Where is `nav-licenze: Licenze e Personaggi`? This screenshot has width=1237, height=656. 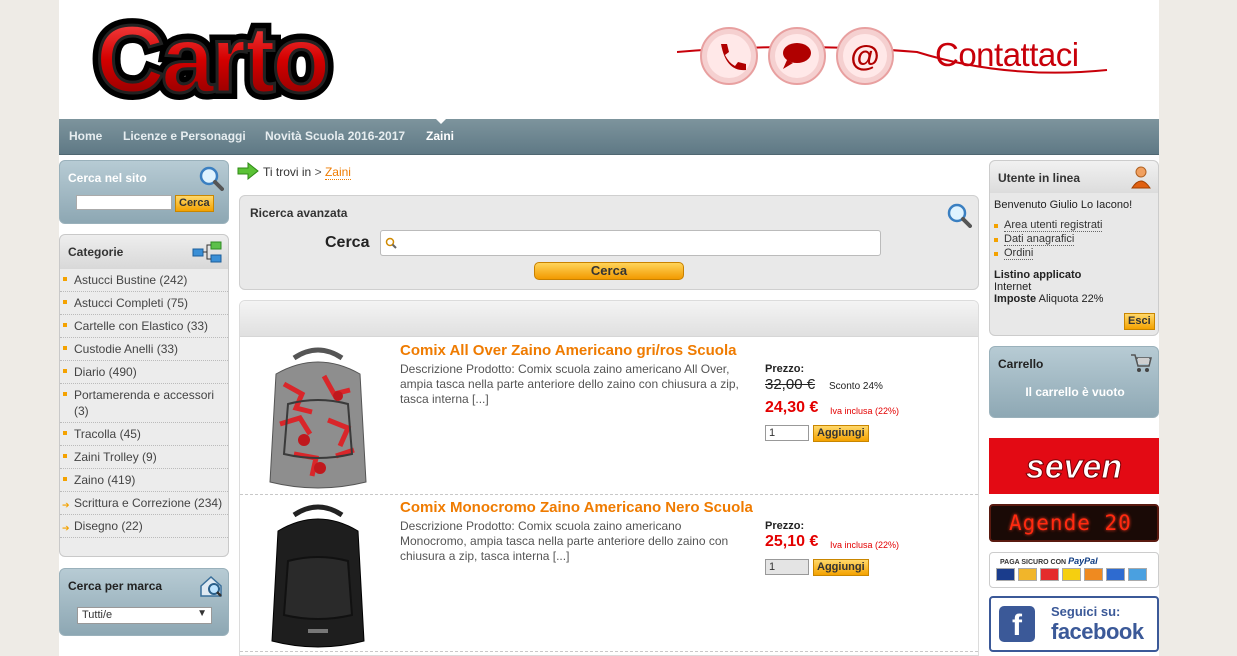 nav-licenze: Licenze e Personaggi is located at coordinates (184, 136).